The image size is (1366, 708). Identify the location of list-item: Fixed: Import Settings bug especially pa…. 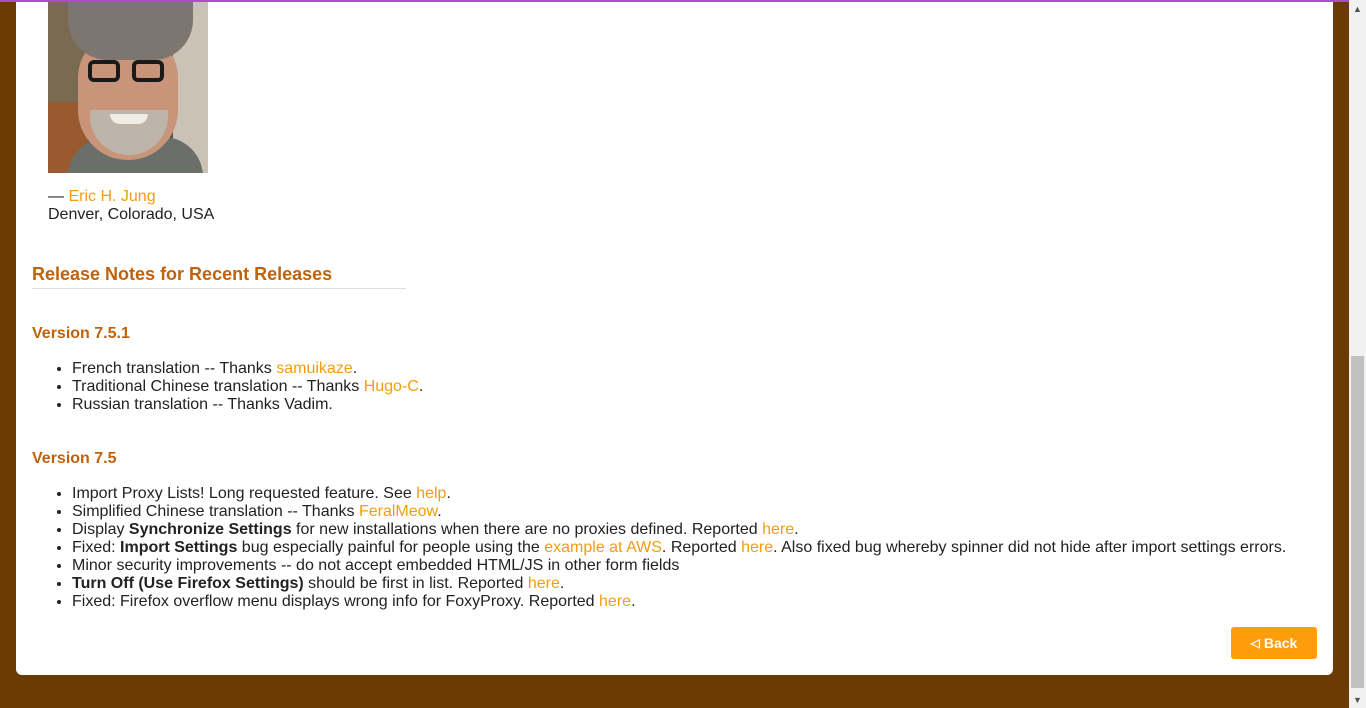
(679, 548).